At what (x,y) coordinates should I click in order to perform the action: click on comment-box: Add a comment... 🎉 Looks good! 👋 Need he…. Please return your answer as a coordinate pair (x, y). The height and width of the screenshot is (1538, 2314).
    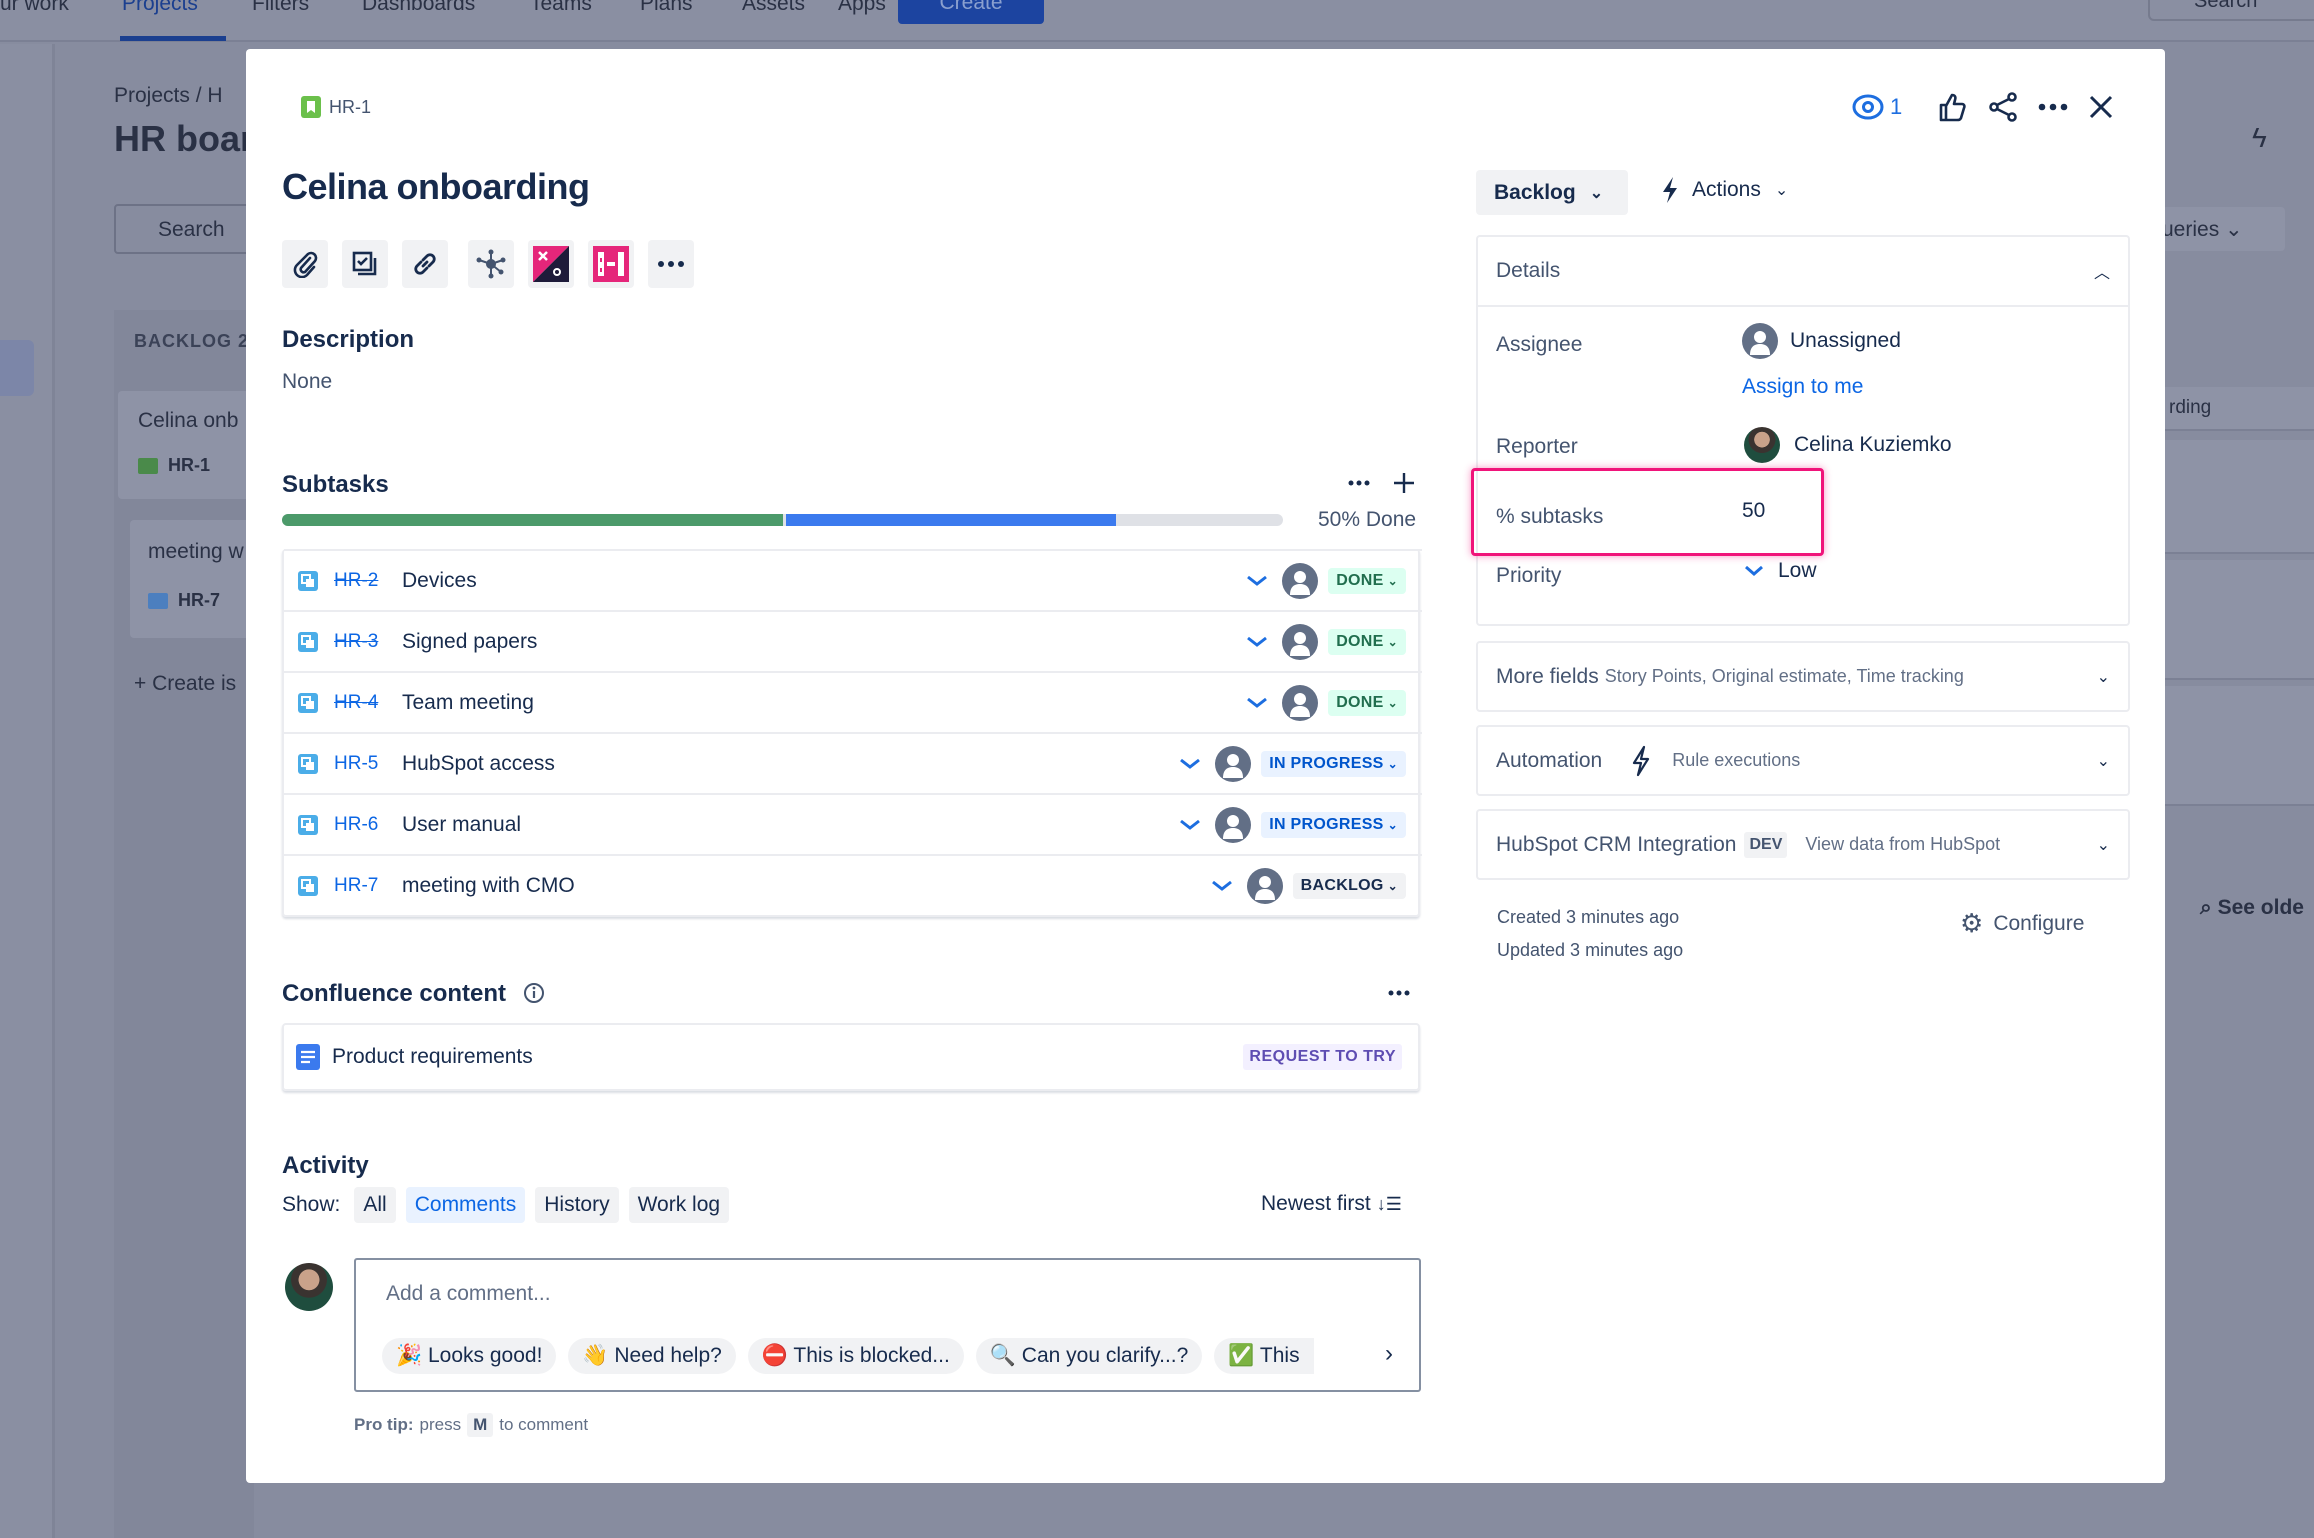
    Looking at the image, I should click on (887, 1325).